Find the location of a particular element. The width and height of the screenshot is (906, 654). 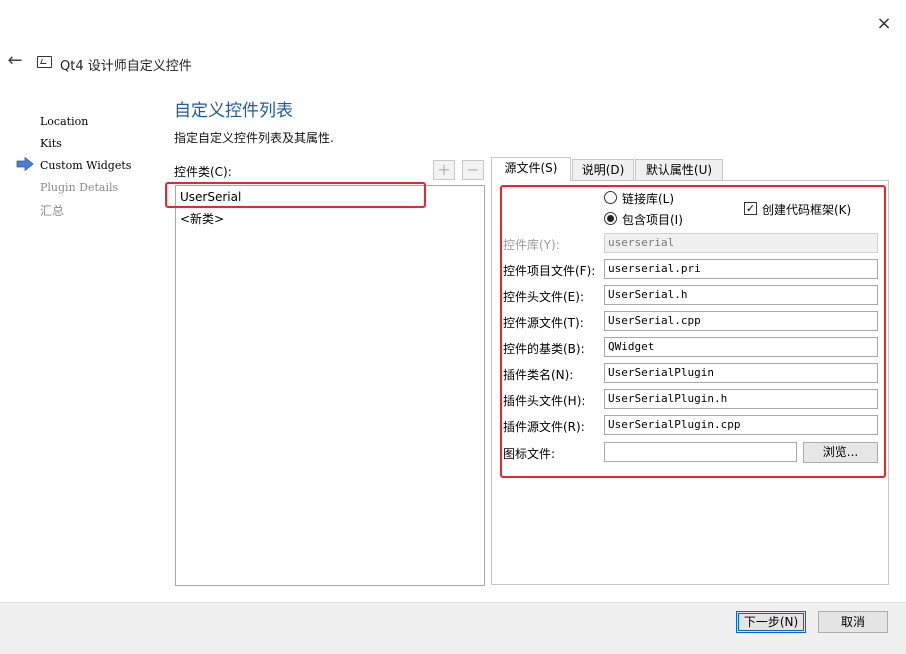

tab-source-files: 源文件(S) is located at coordinates (531, 169).